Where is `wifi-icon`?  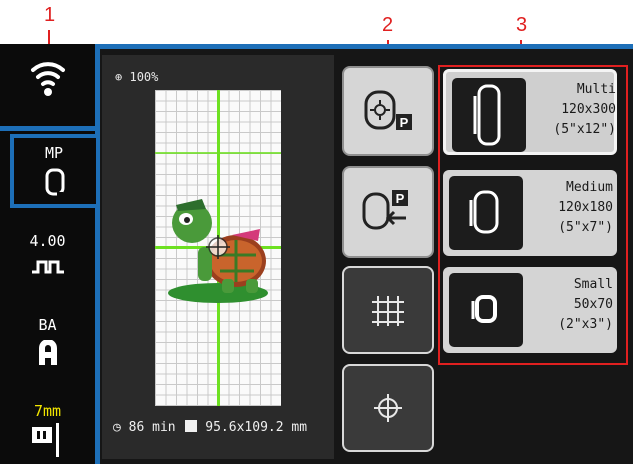 wifi-icon is located at coordinates (48, 80).